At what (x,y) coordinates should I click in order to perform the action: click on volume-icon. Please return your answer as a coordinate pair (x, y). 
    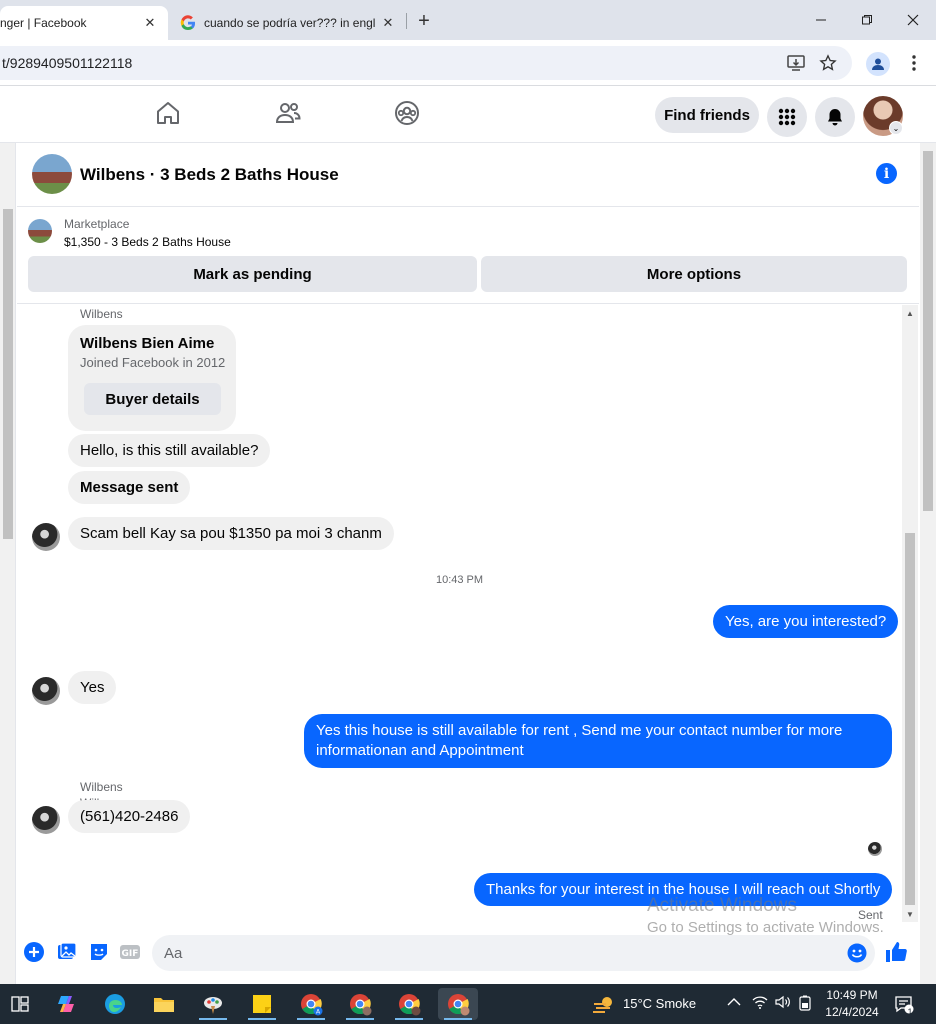
    Looking at the image, I should click on (783, 1003).